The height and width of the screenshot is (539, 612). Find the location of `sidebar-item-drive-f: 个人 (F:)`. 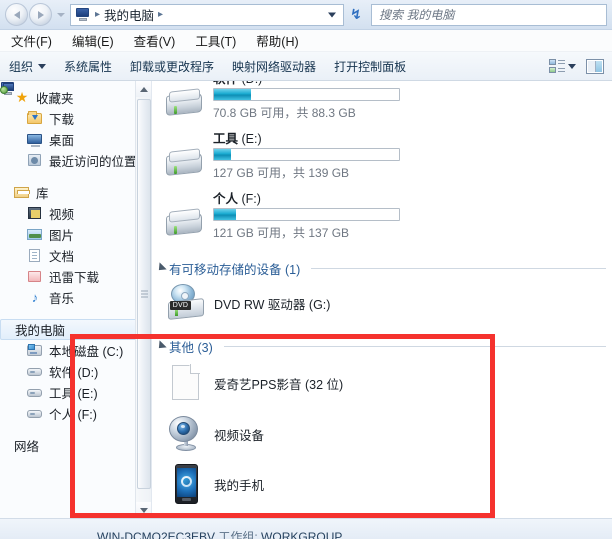

sidebar-item-drive-f: 个人 (F:) is located at coordinates (75, 413).